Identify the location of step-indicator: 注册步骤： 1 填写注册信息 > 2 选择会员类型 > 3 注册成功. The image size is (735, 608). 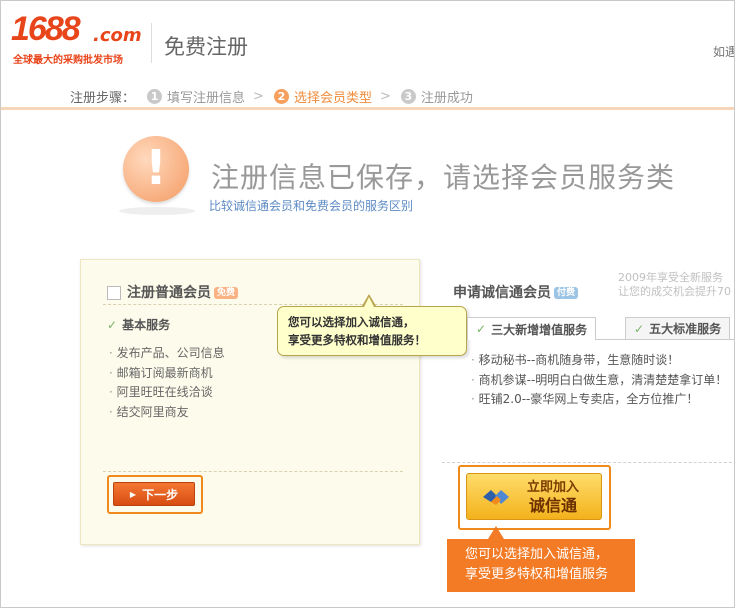
(274, 96).